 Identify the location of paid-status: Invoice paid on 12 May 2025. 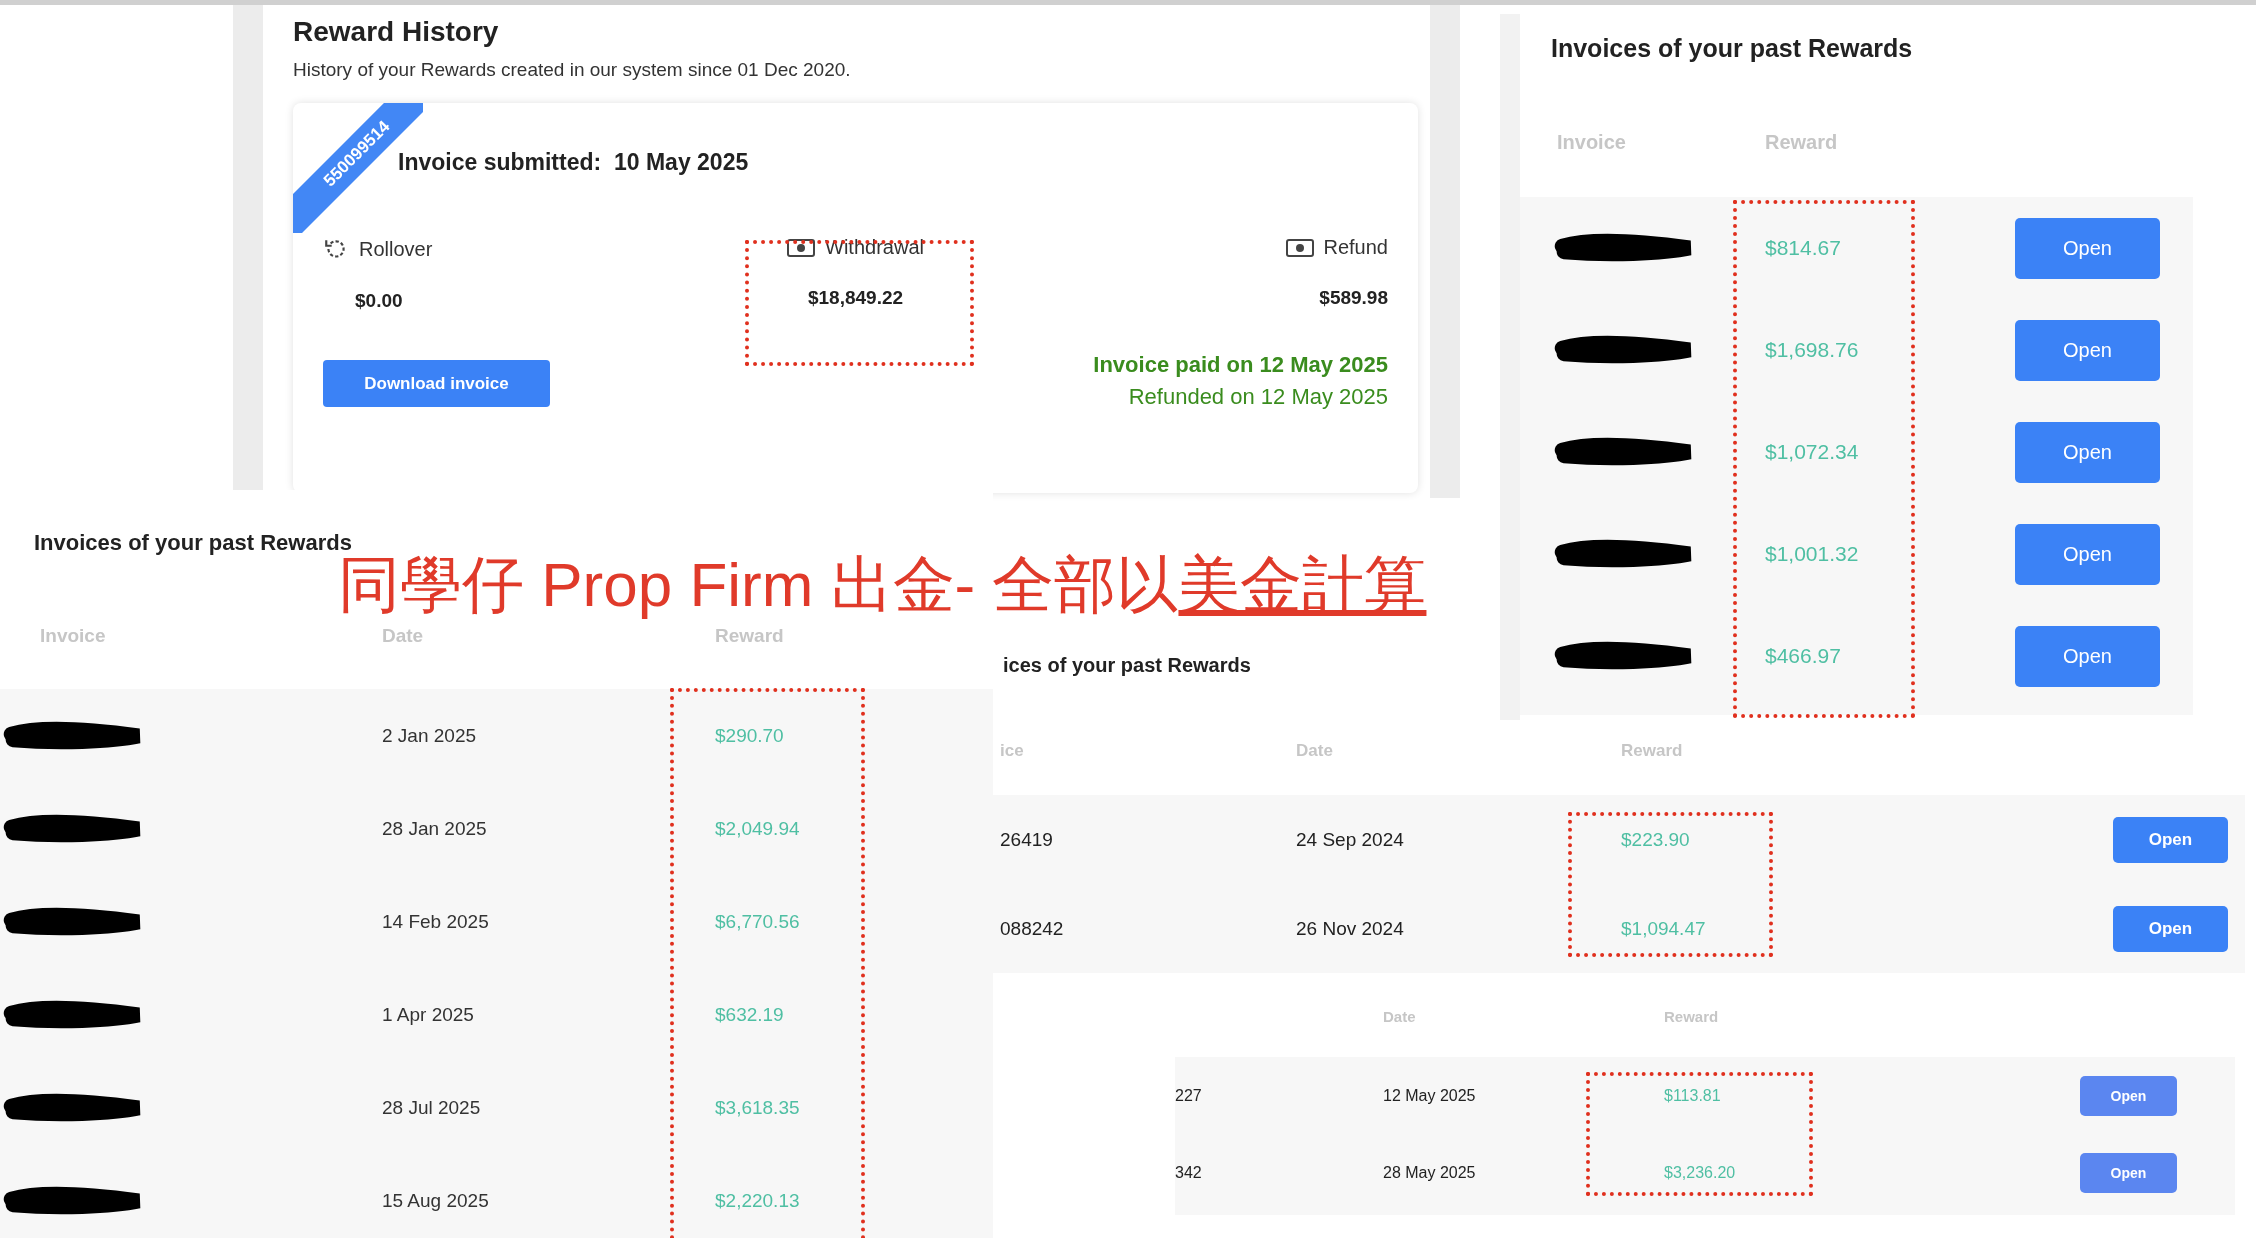
(1240, 365).